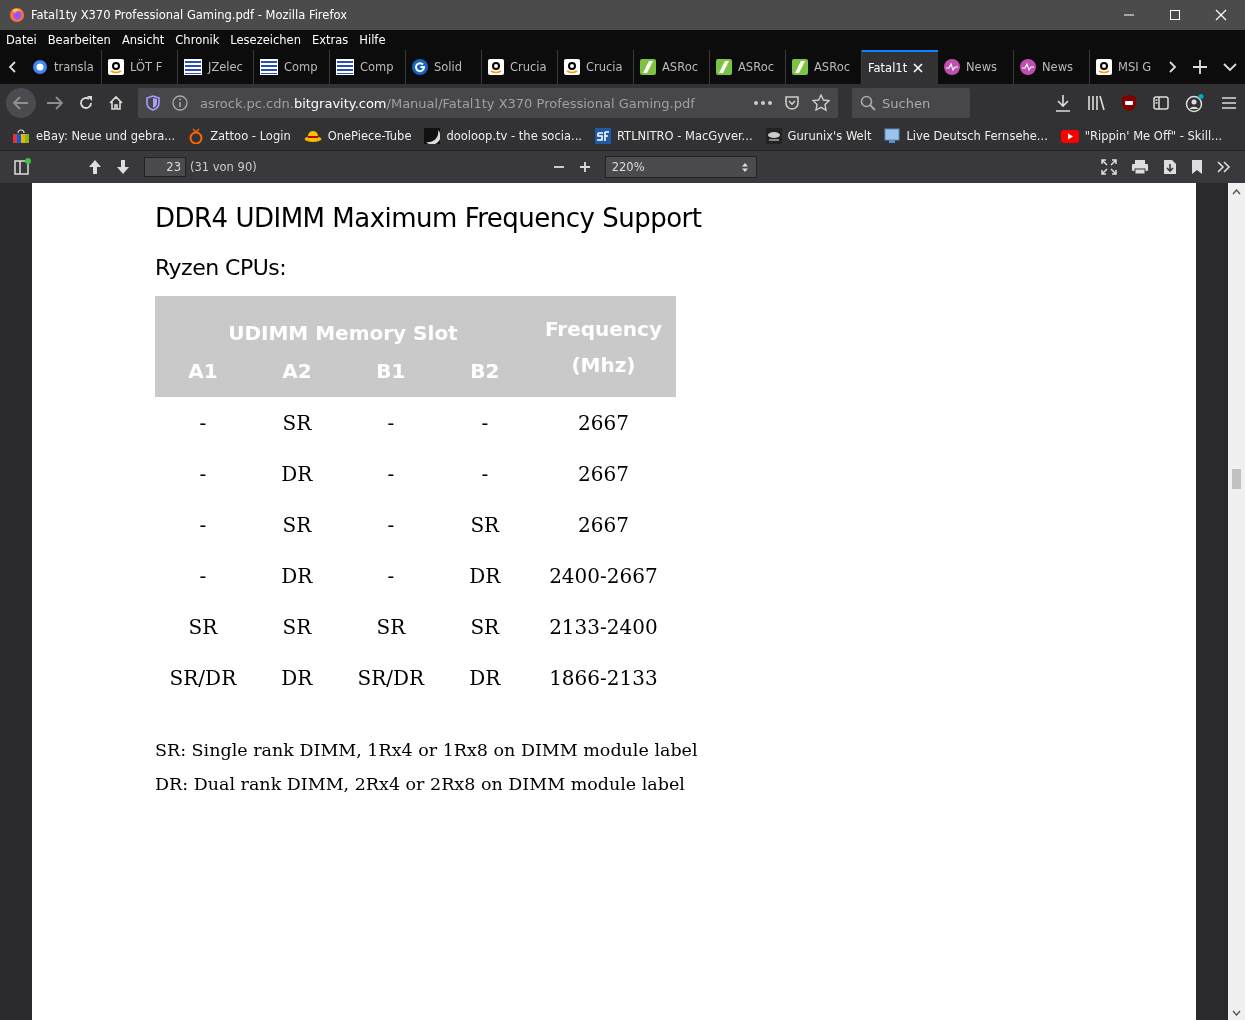 The image size is (1245, 1020). I want to click on sidebar-icon, so click(1161, 103).